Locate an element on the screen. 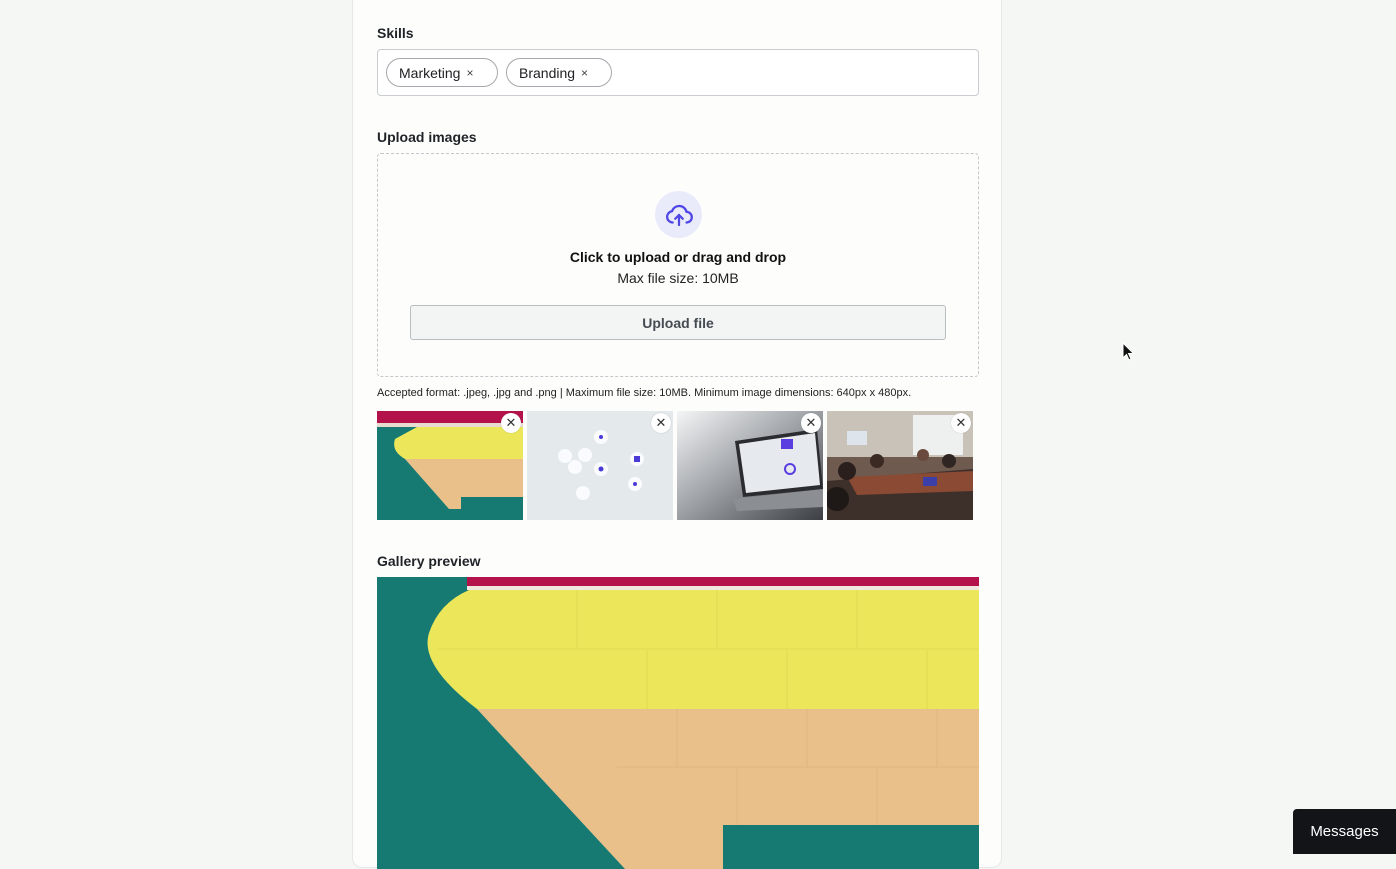 The width and height of the screenshot is (1396, 869). cloud-upload-icon is located at coordinates (678, 214).